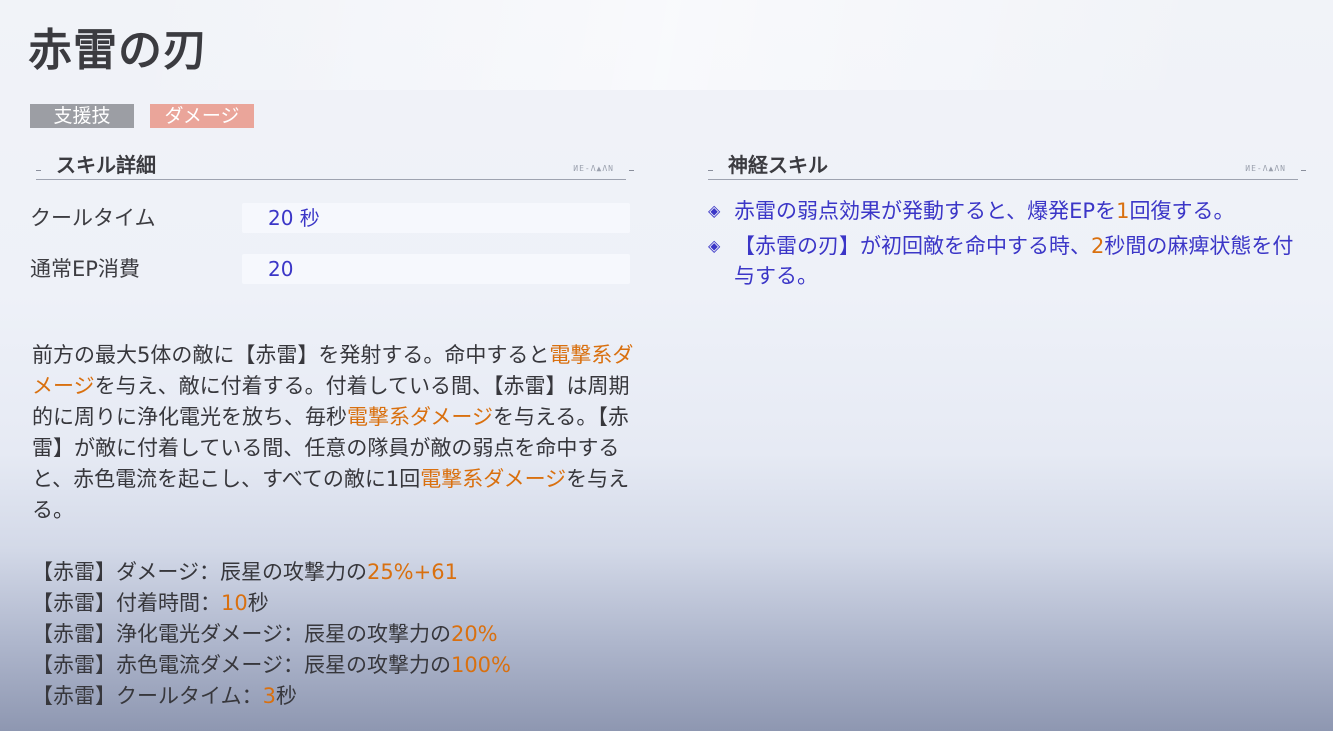 This screenshot has width=1333, height=731. What do you see at coordinates (269, 696) in the screenshot?
I see `stat-value: 3` at bounding box center [269, 696].